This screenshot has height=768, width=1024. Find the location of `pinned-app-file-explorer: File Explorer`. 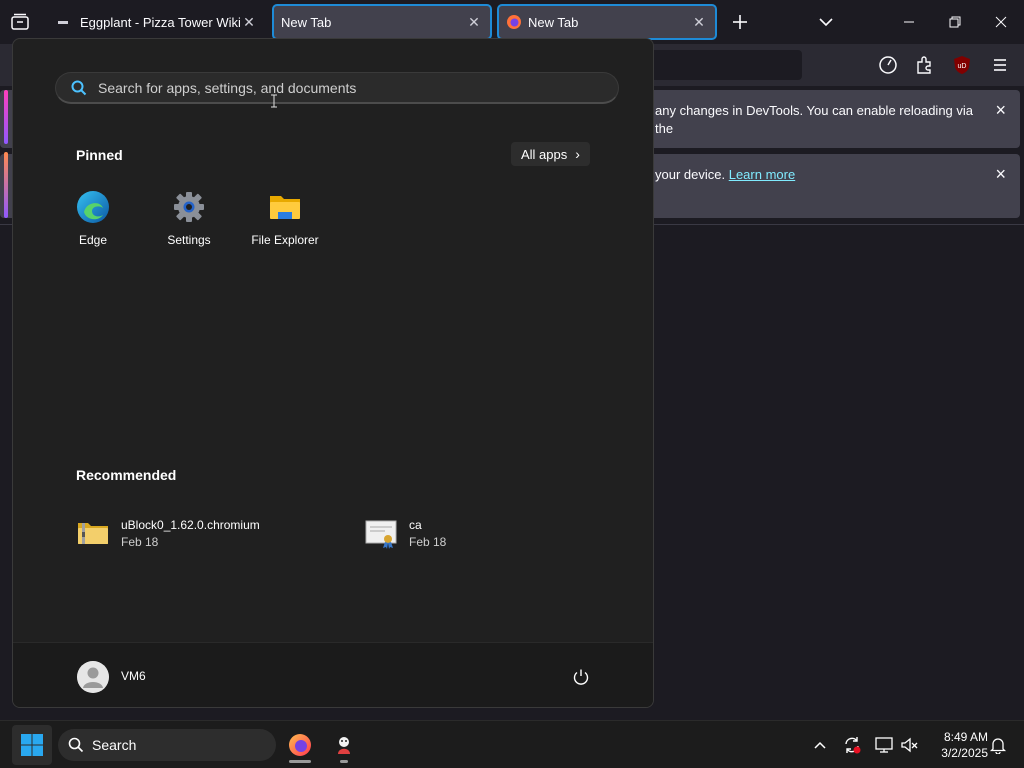

pinned-app-file-explorer: File Explorer is located at coordinates (285, 218).